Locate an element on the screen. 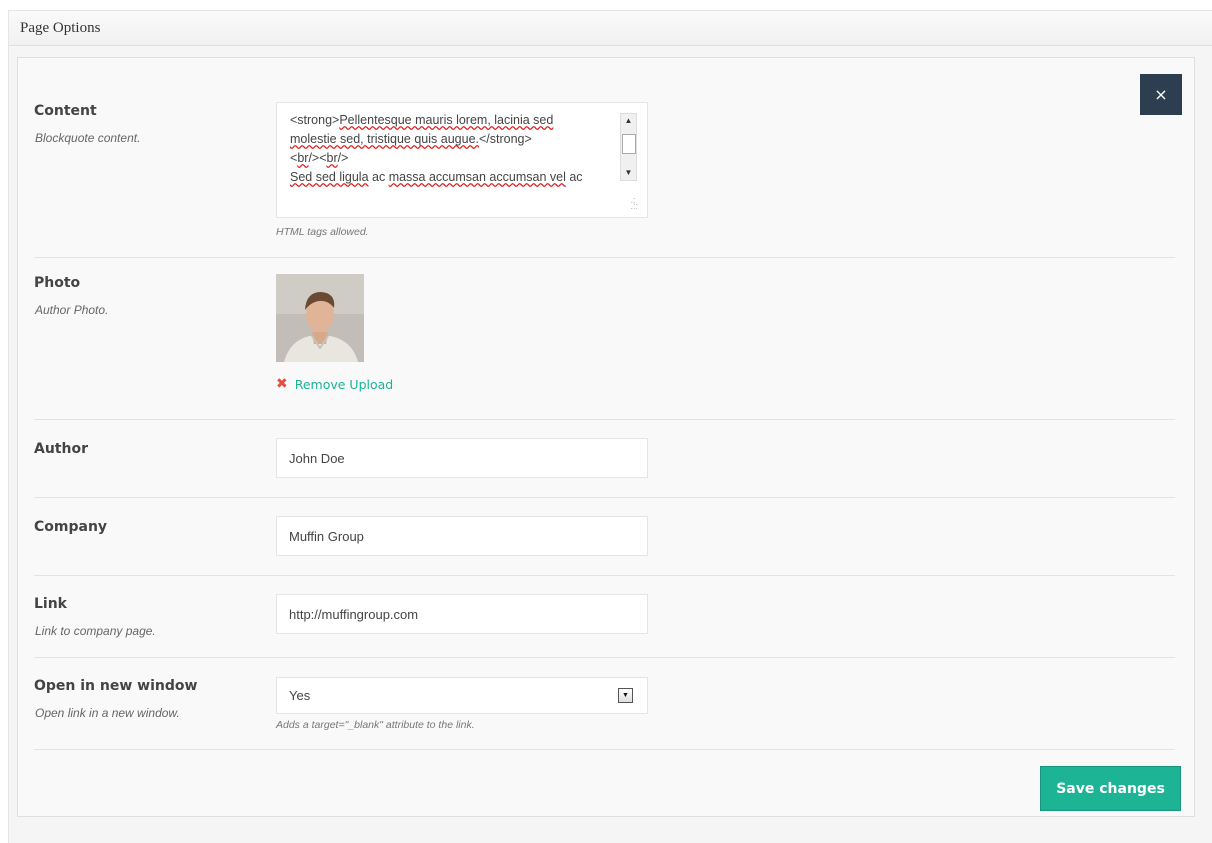  link-input: http://muffingroup.com is located at coordinates (462, 614).